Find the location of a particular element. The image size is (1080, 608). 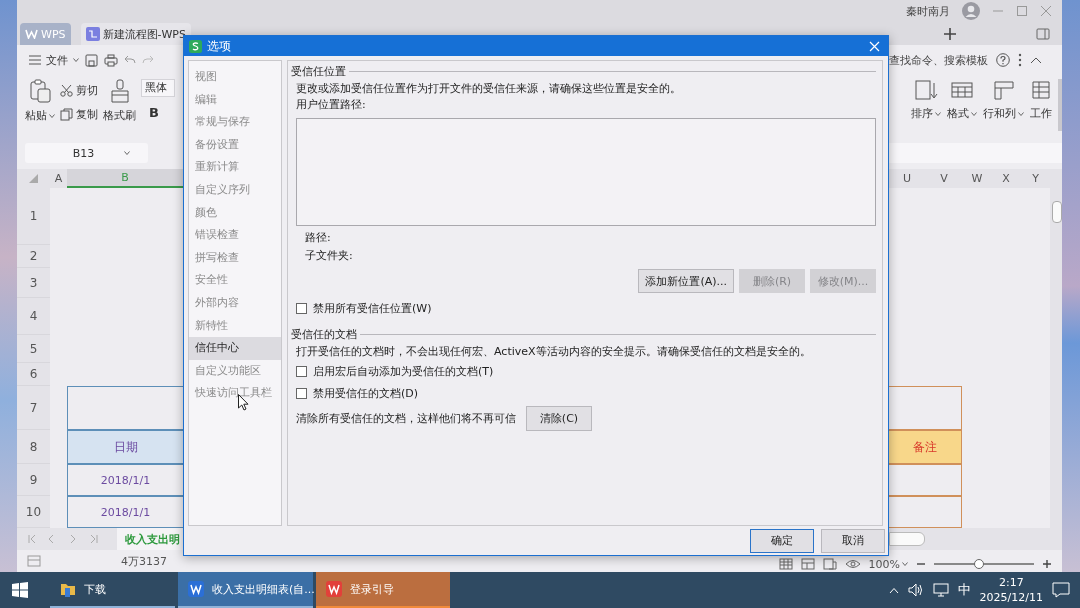

rows-columns-icon is located at coordinates (1003, 90).